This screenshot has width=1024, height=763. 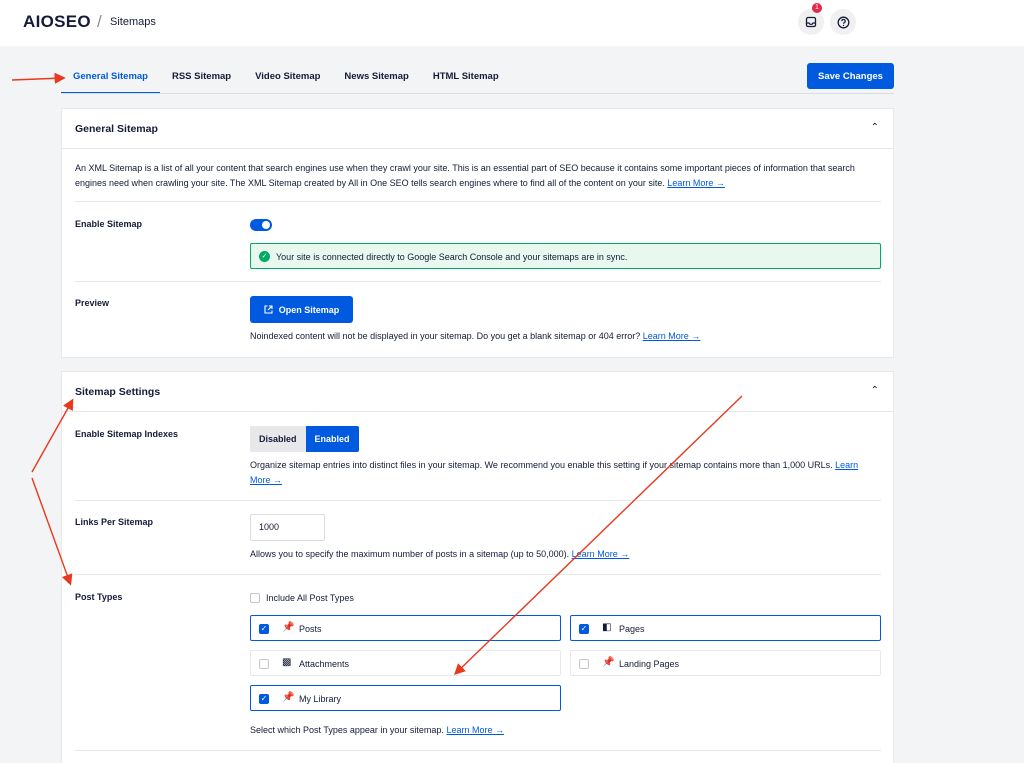 I want to click on my-library-checkbox: ✓, so click(x=264, y=699).